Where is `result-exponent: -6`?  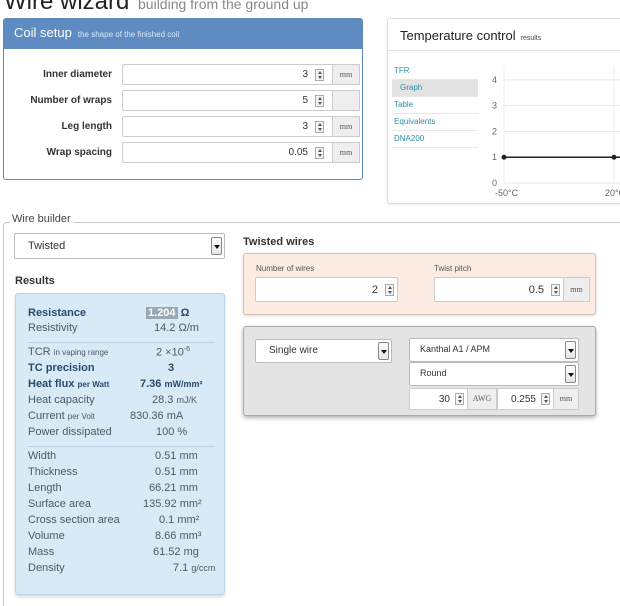
result-exponent: -6 is located at coordinates (187, 349).